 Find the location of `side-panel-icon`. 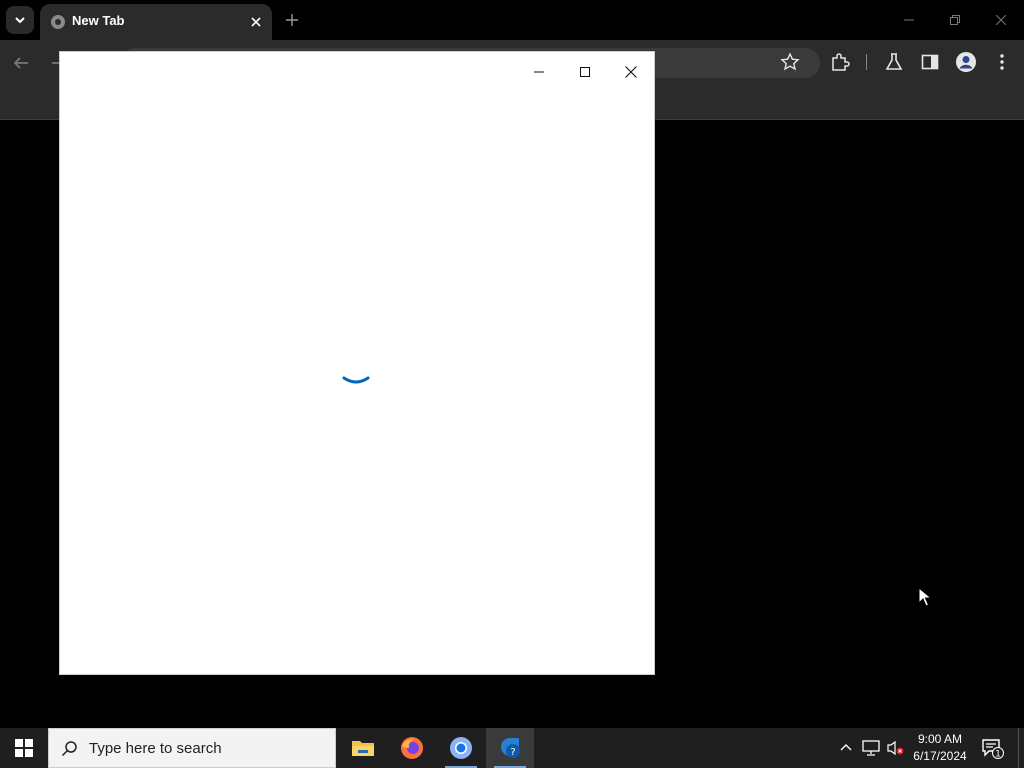

side-panel-icon is located at coordinates (930, 62).